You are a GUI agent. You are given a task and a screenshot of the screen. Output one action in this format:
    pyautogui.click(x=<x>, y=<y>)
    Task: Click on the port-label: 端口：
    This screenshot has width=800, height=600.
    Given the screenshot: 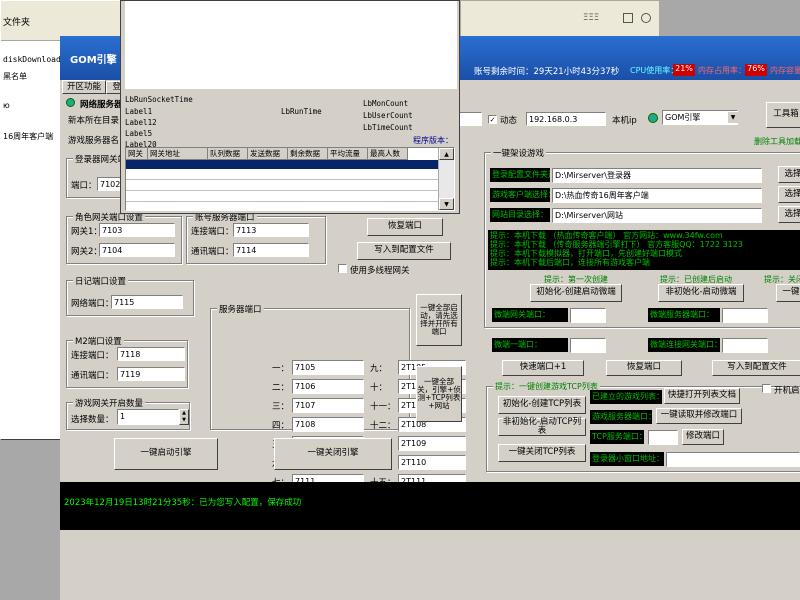 What is the action you would take?
    pyautogui.click(x=84, y=186)
    